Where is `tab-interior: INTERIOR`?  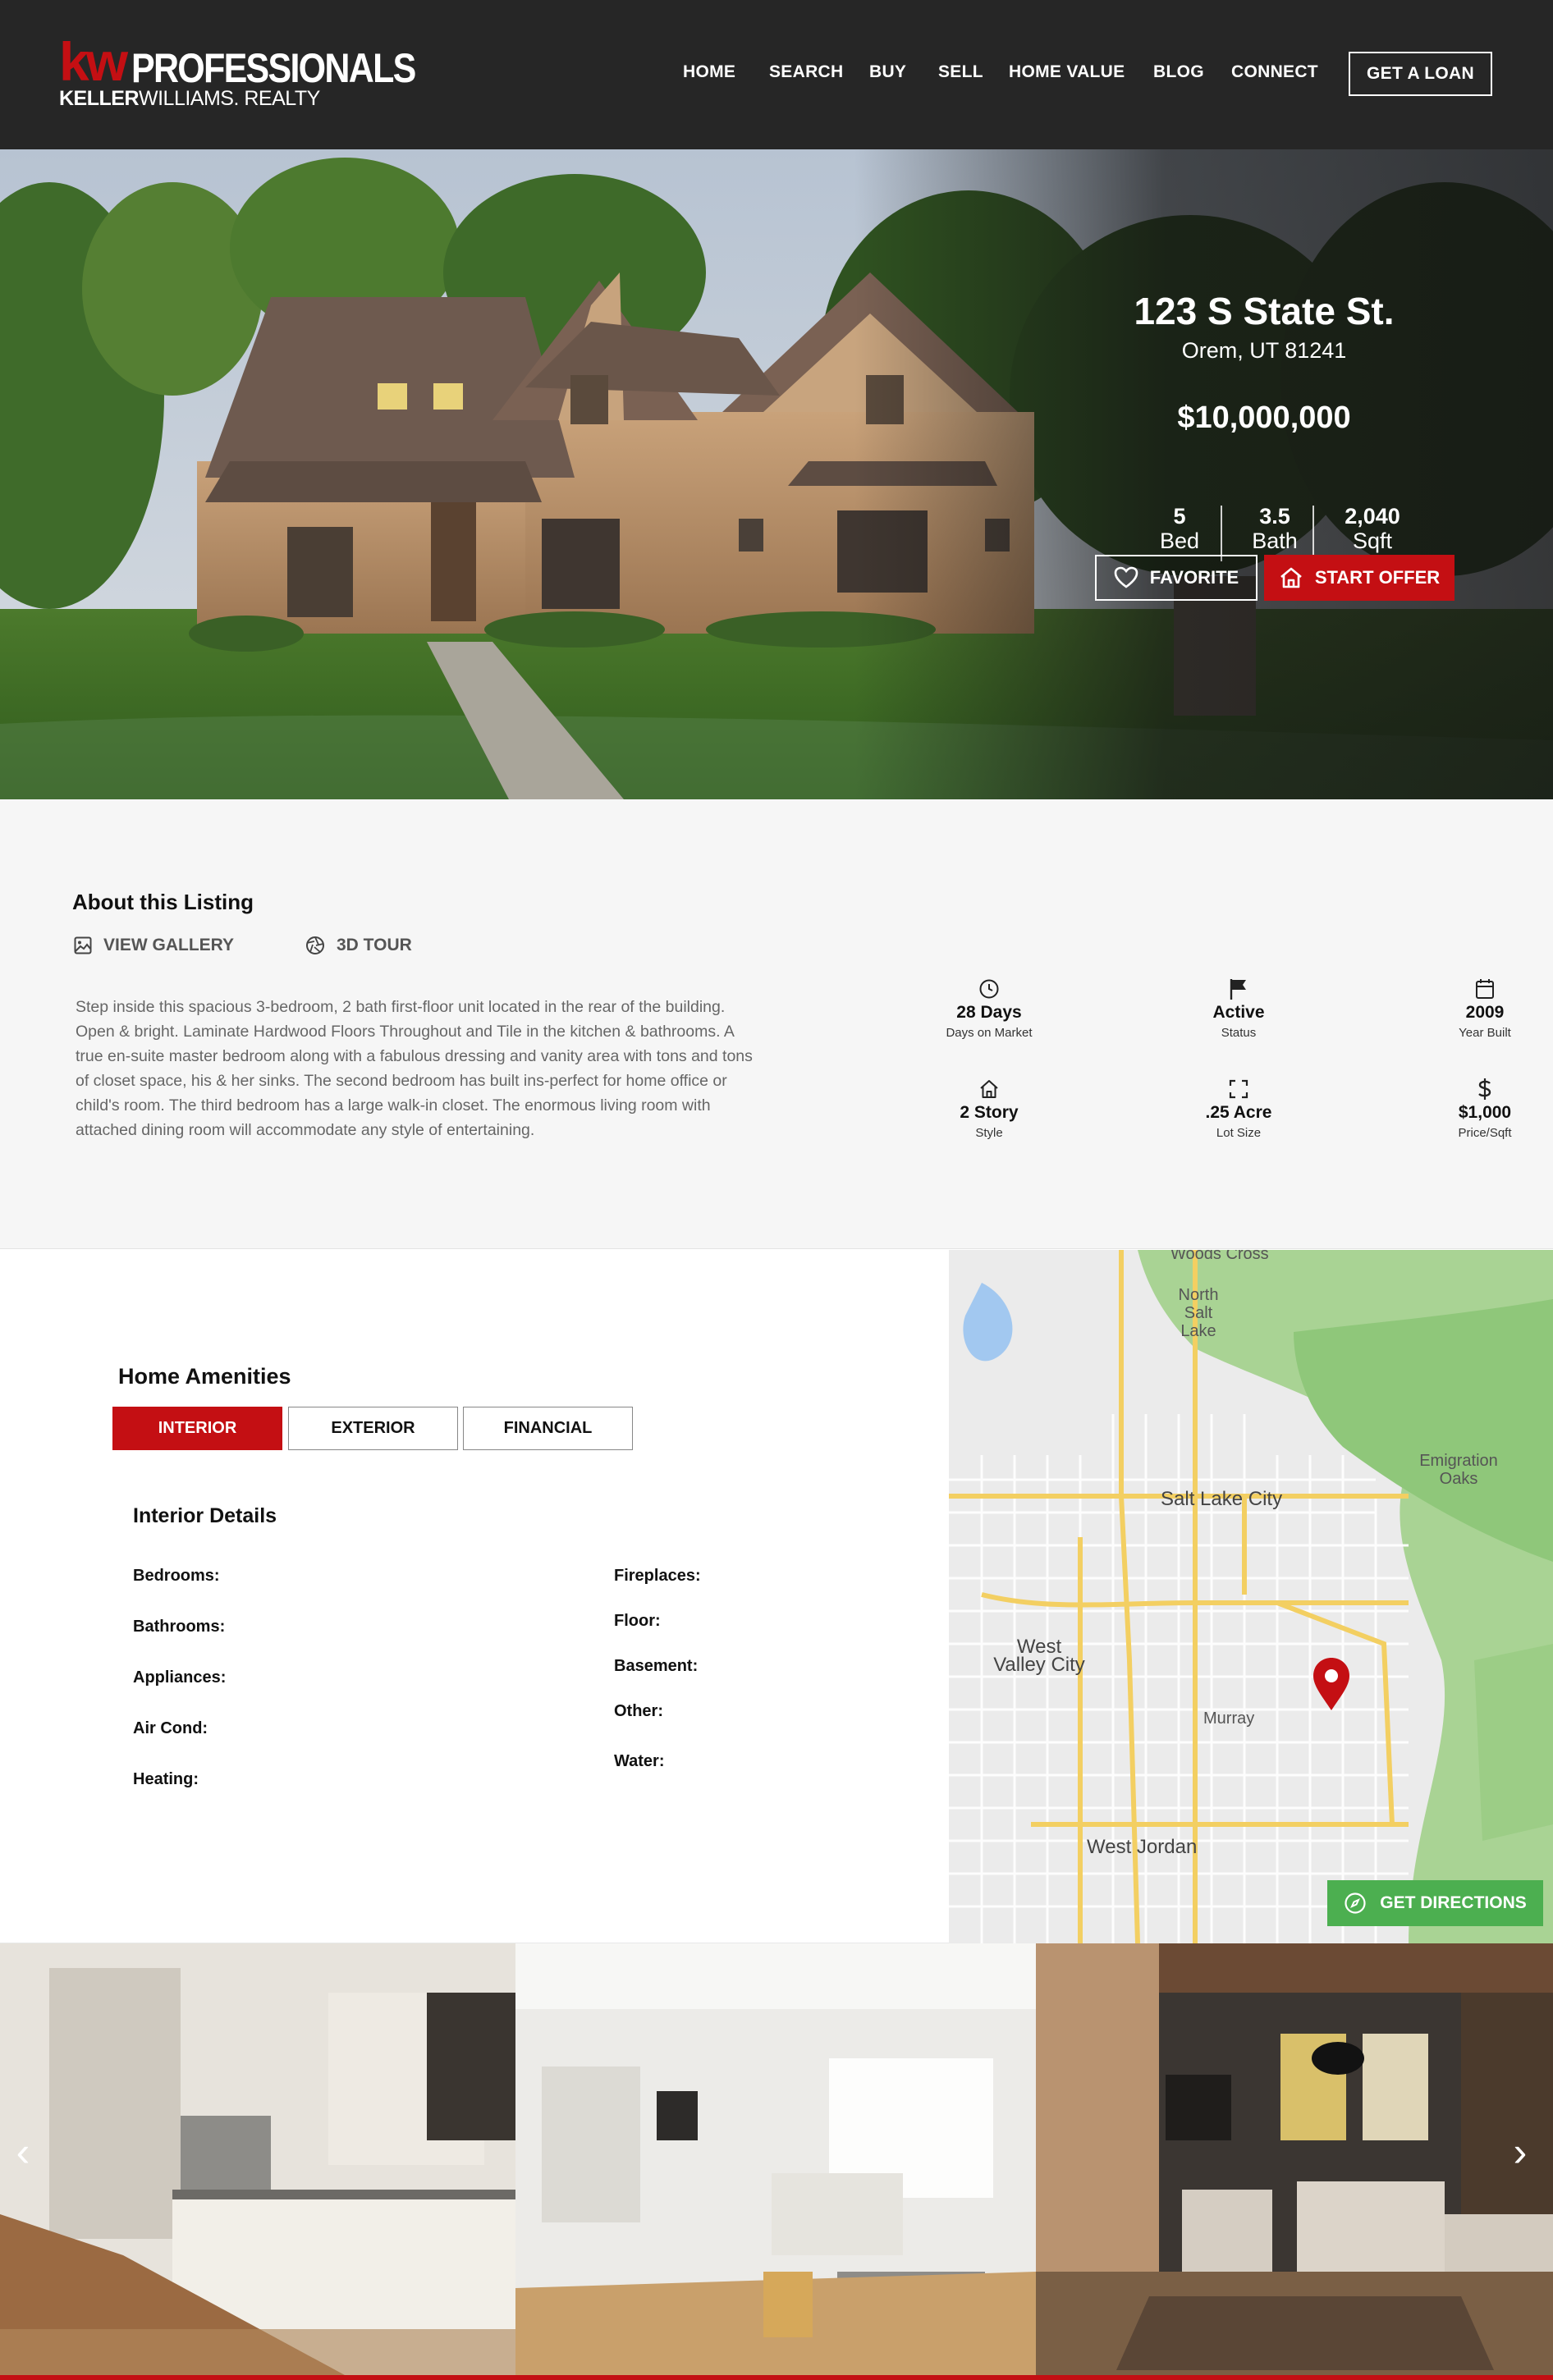
tab-interior: INTERIOR is located at coordinates (197, 1428).